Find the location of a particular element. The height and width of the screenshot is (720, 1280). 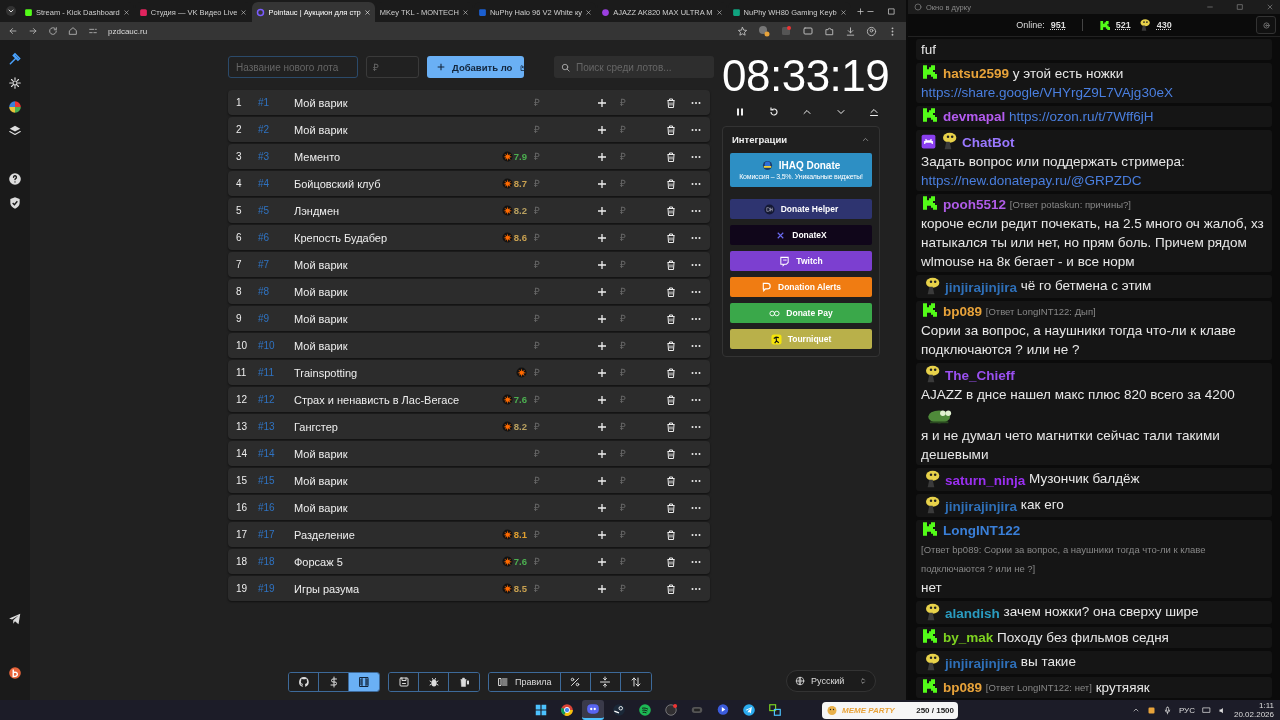

message-link: https://new.donatepay.ru/@GRPZDC is located at coordinates (1031, 180).